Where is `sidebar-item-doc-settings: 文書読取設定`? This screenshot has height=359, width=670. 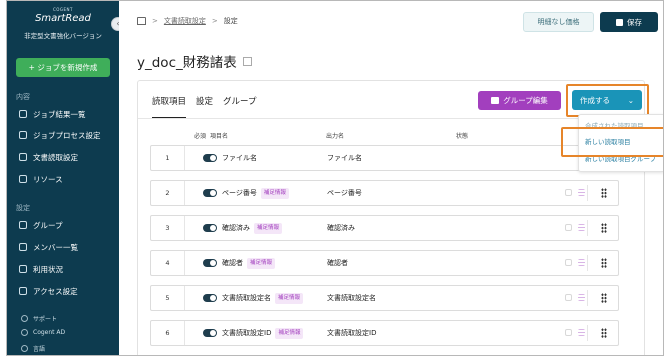
sidebar-item-doc-settings: 文書読取設定 is located at coordinates (48, 157).